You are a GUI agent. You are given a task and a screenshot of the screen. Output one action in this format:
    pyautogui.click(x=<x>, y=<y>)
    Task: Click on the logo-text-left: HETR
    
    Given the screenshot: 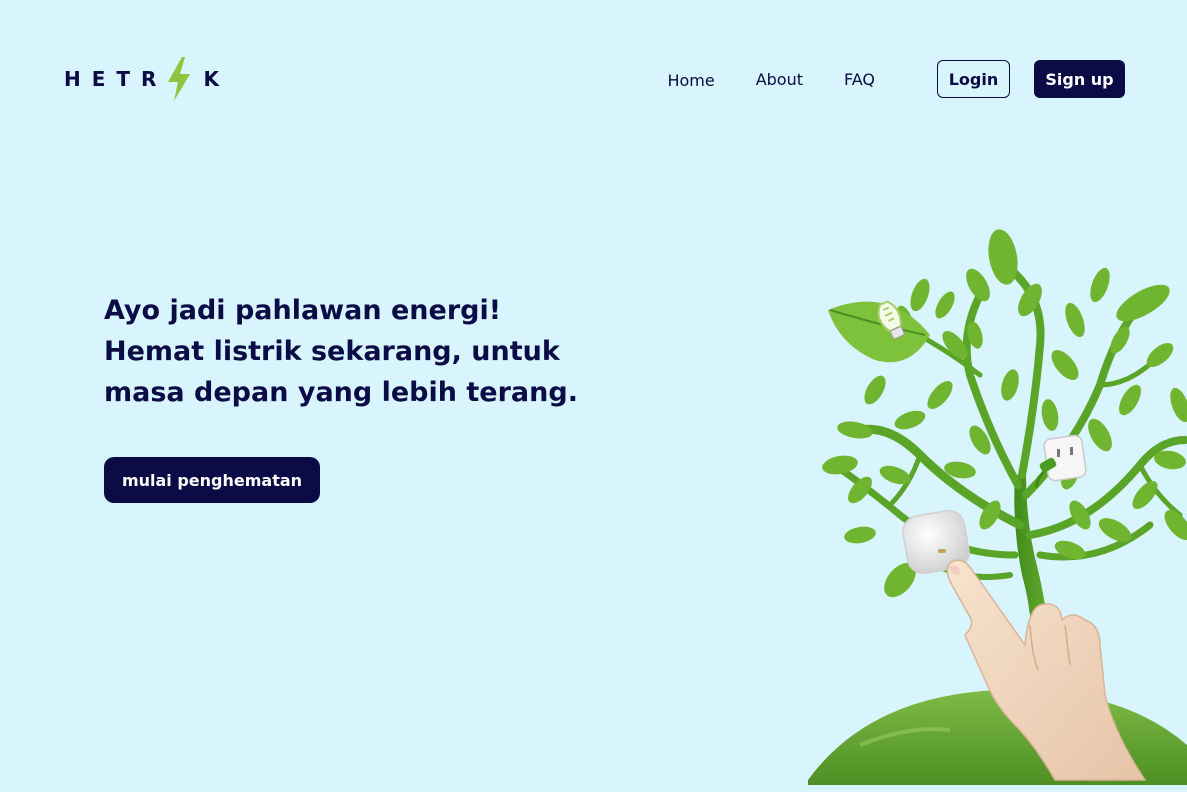 What is the action you would take?
    pyautogui.click(x=116, y=79)
    